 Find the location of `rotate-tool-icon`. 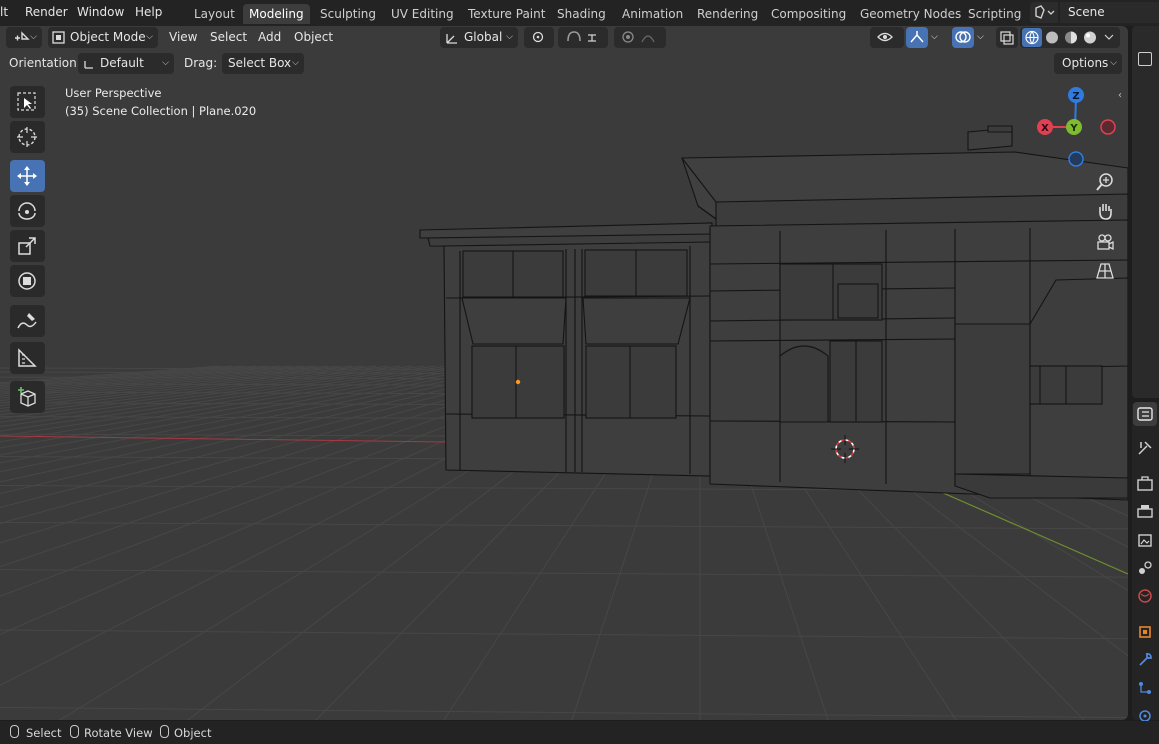

rotate-tool-icon is located at coordinates (27, 211).